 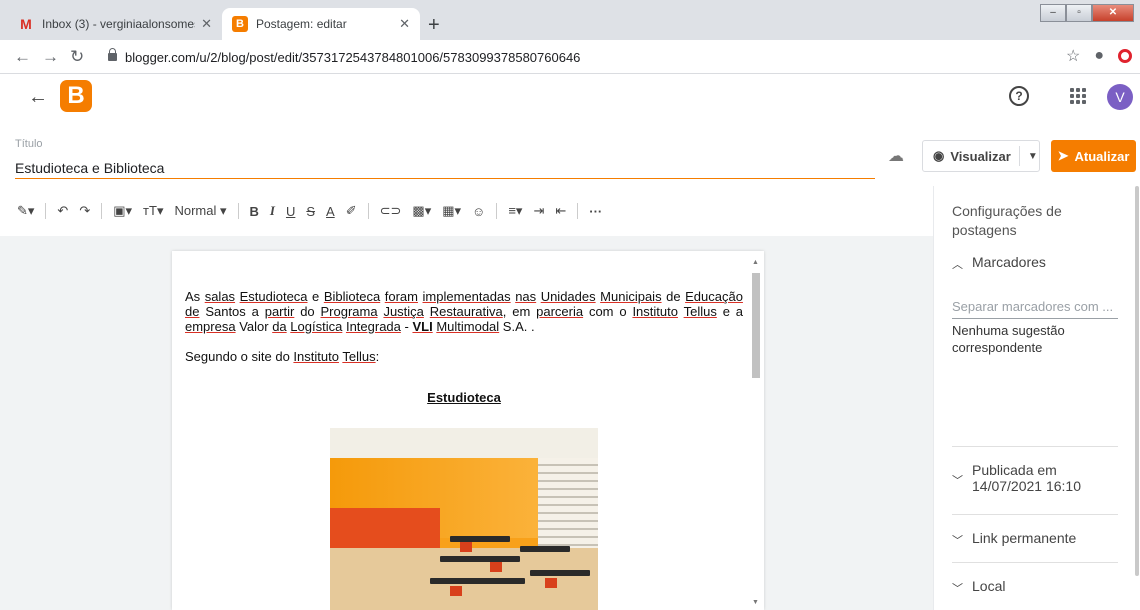 I want to click on maximize-icon: ▫, so click(x=1079, y=13).